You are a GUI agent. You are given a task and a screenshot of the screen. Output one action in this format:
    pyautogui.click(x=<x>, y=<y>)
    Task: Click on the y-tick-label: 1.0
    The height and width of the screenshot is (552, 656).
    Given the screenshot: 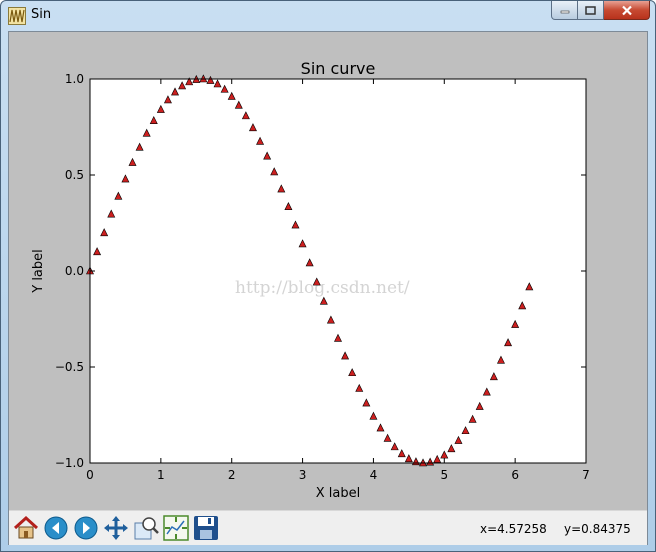 What is the action you would take?
    pyautogui.click(x=74, y=79)
    